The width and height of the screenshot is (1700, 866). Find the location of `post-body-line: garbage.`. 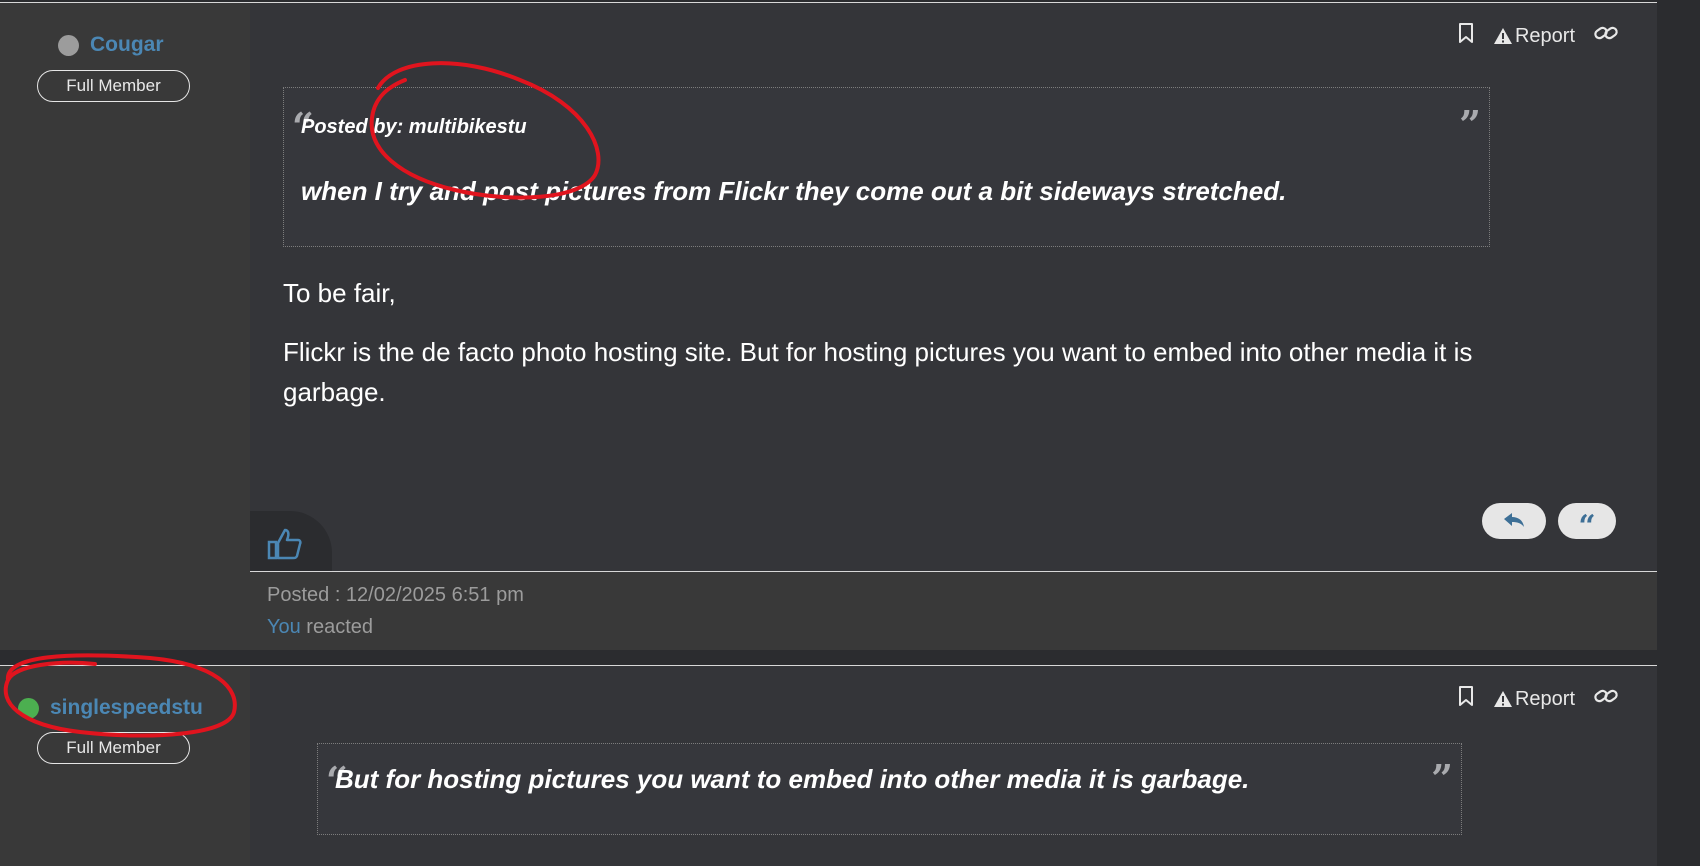

post-body-line: garbage. is located at coordinates (334, 392).